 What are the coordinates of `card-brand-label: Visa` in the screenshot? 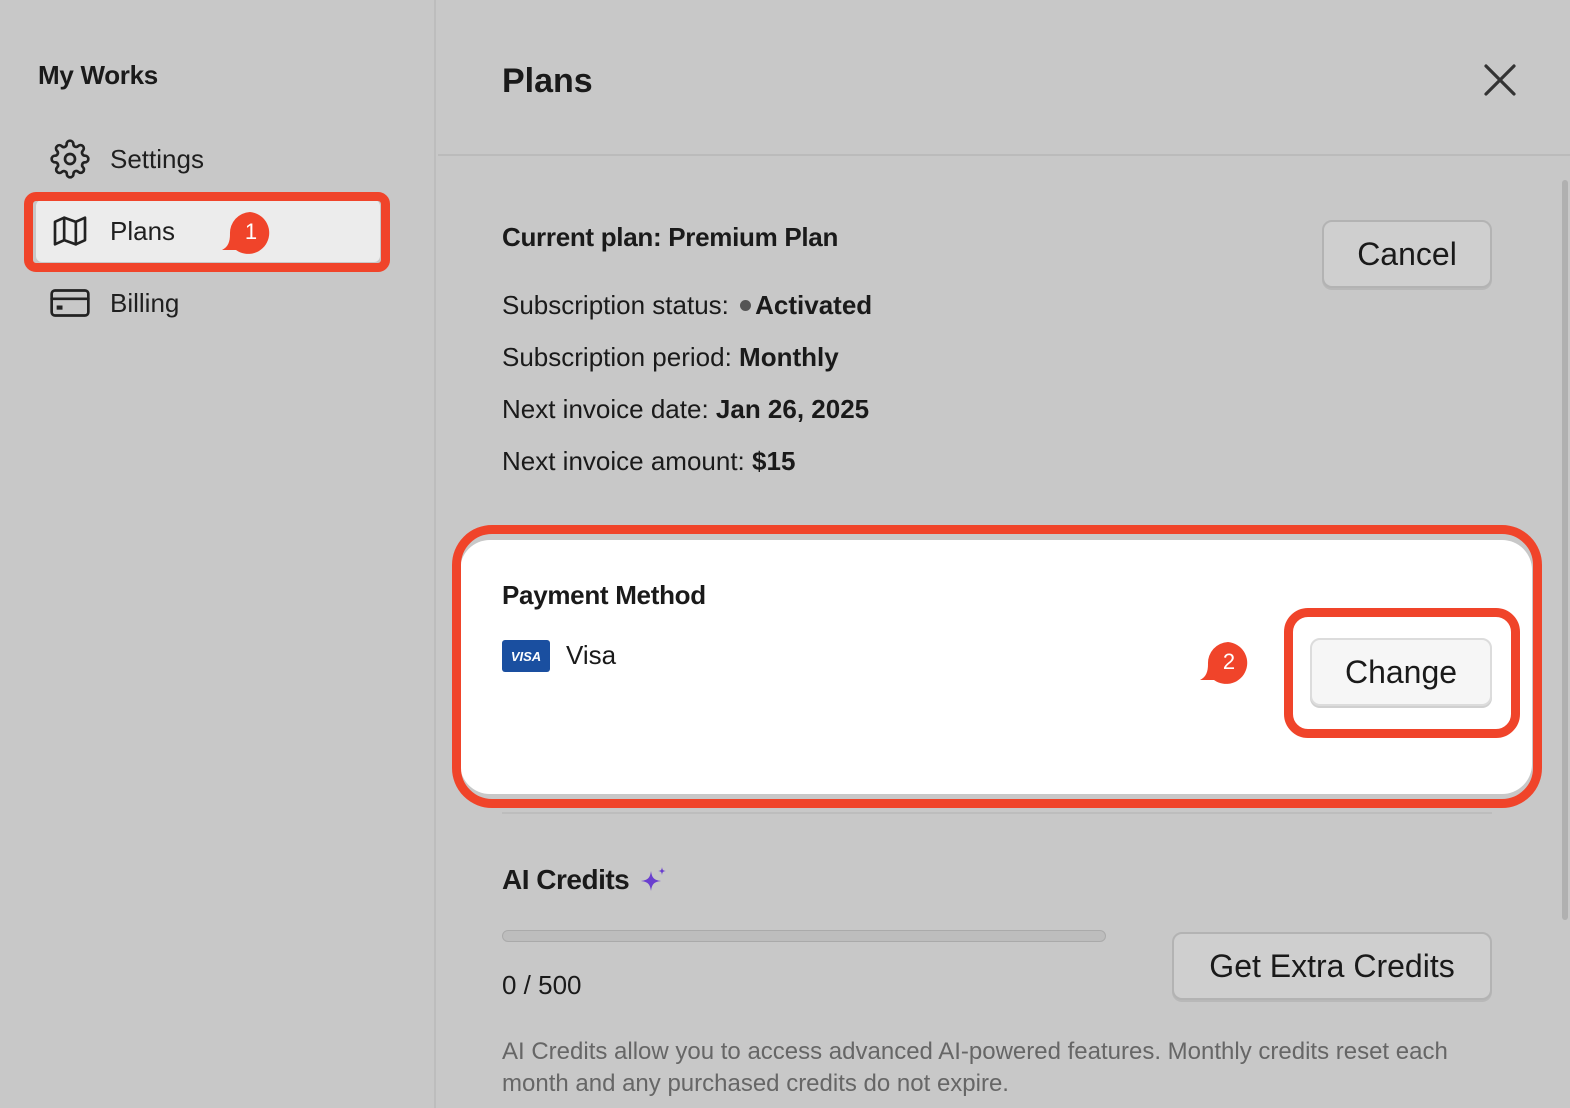 It's located at (591, 655).